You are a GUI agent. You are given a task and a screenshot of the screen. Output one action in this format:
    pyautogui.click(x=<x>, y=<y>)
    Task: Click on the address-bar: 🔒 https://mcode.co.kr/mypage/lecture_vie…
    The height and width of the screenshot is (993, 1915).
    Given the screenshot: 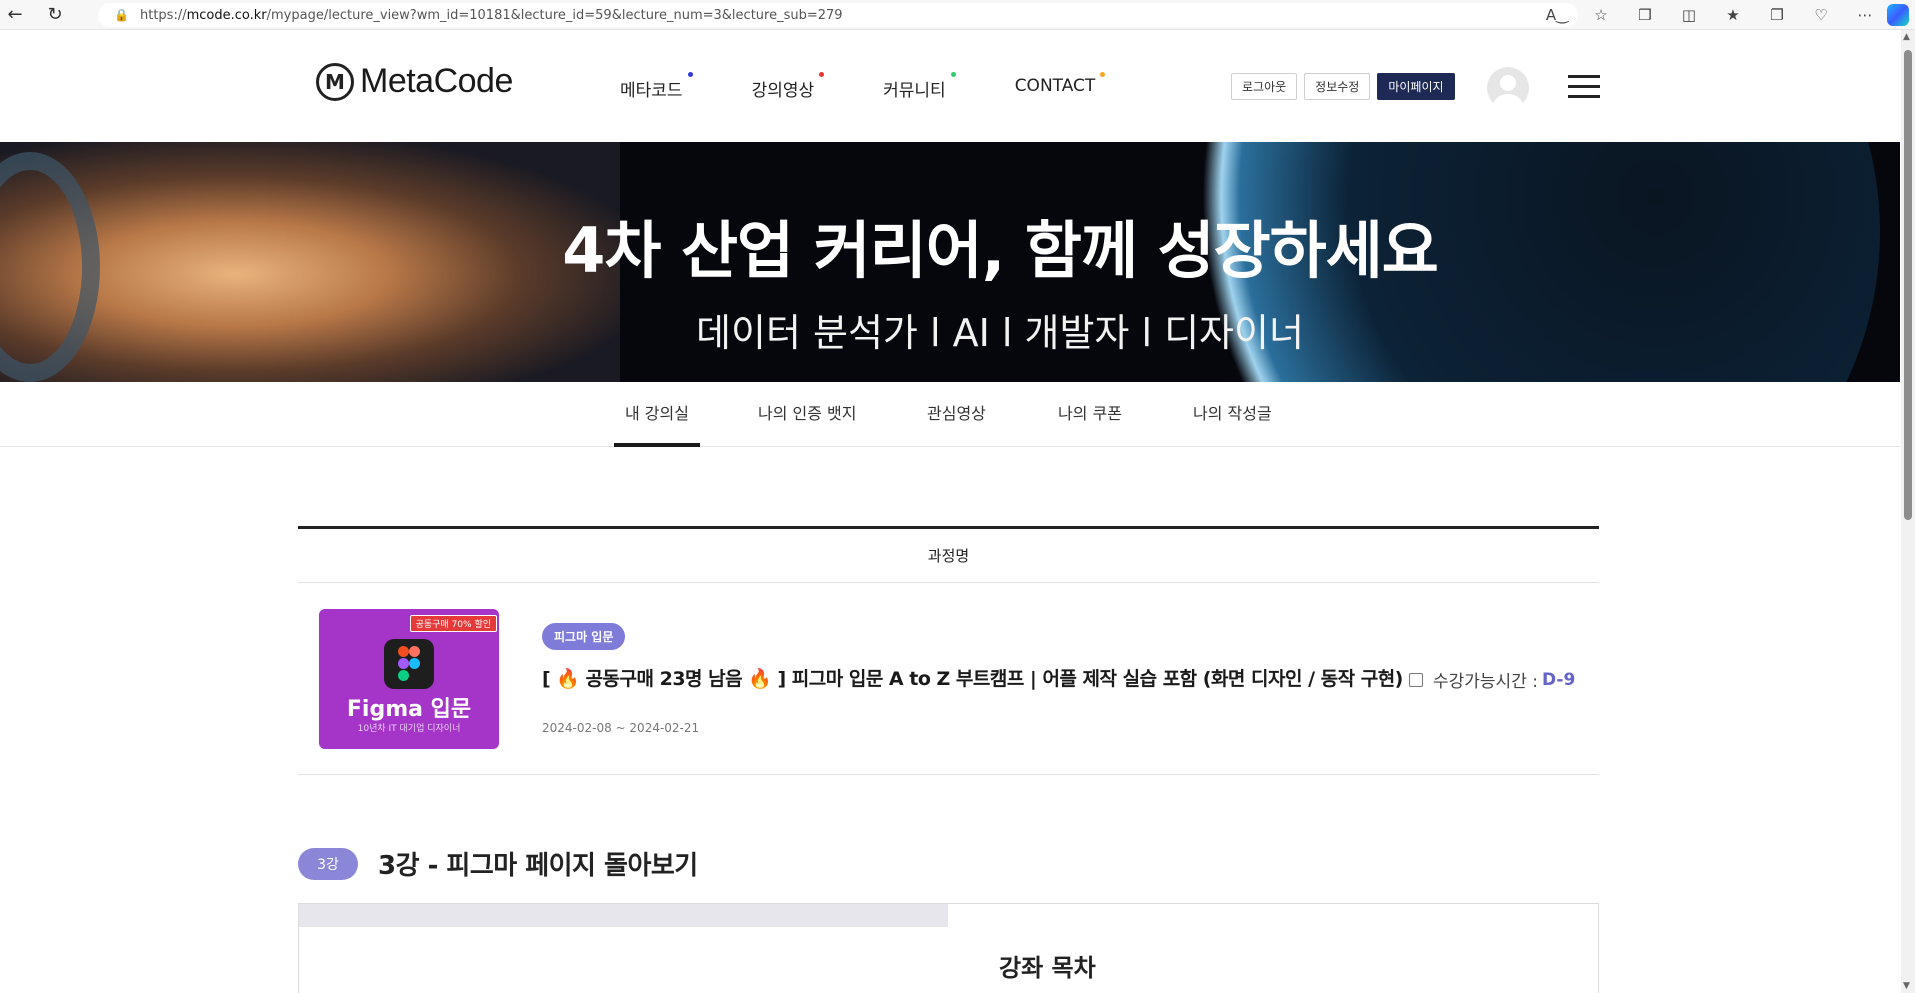 What is the action you would take?
    pyautogui.click(x=838, y=15)
    